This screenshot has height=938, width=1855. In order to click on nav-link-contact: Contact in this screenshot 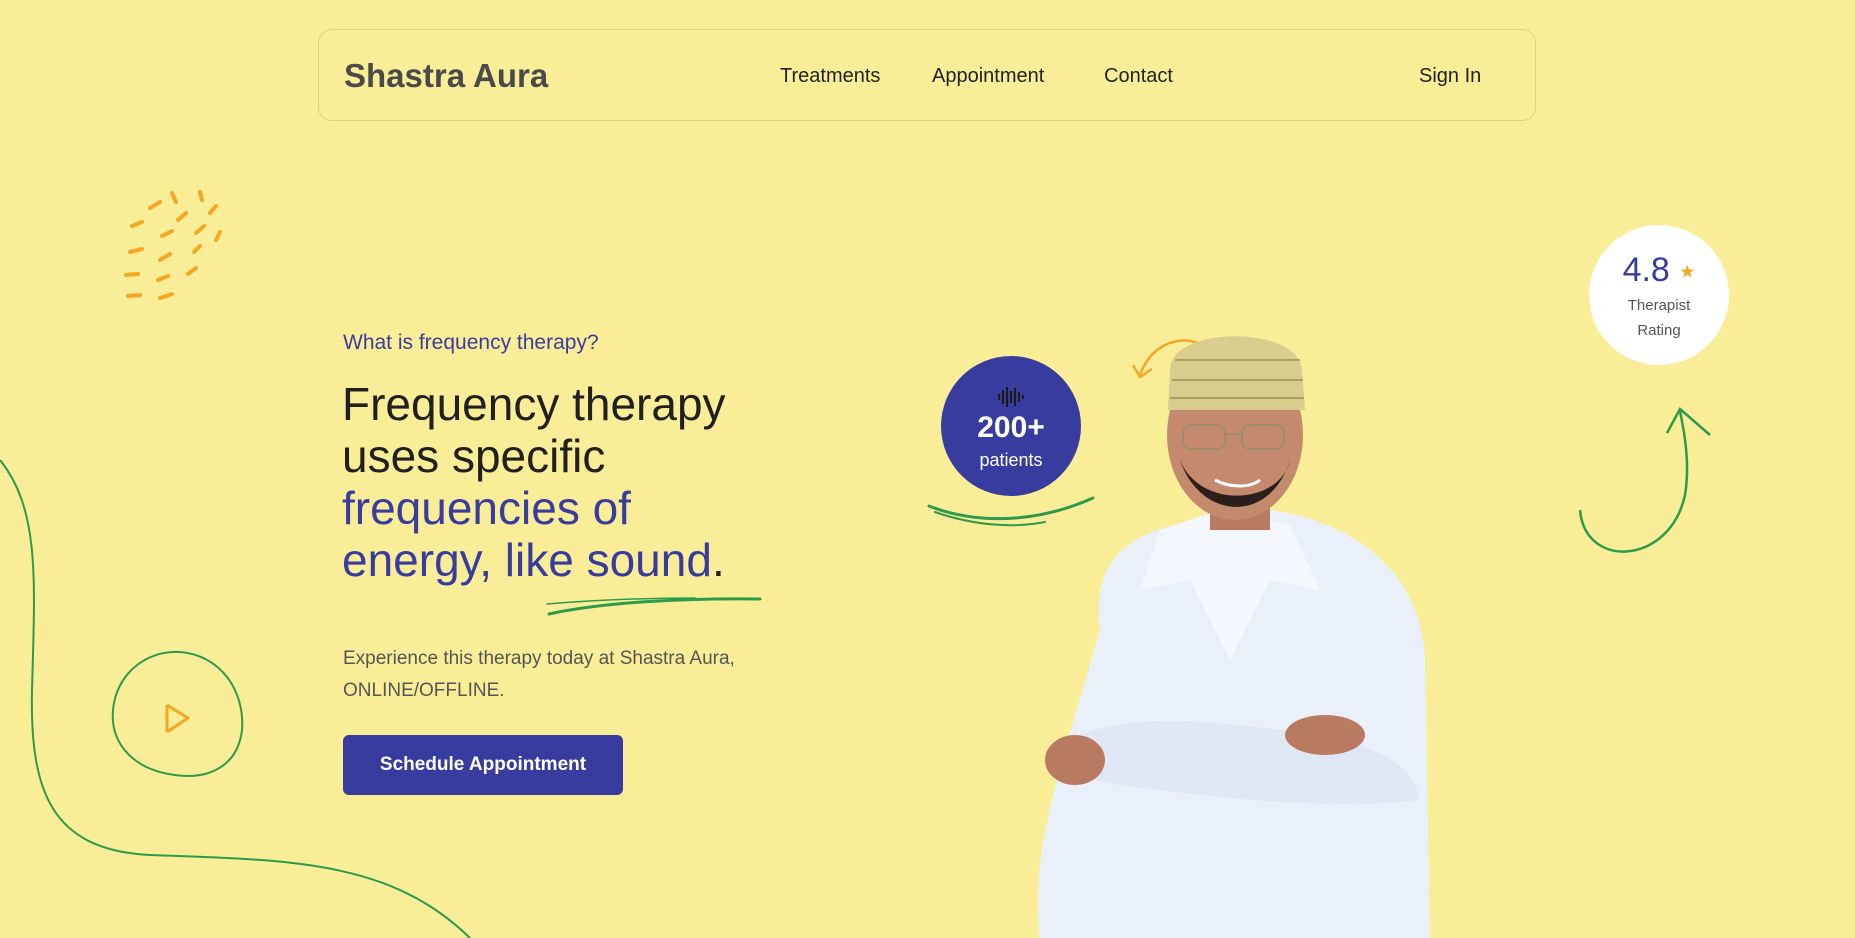, I will do `click(1138, 76)`.